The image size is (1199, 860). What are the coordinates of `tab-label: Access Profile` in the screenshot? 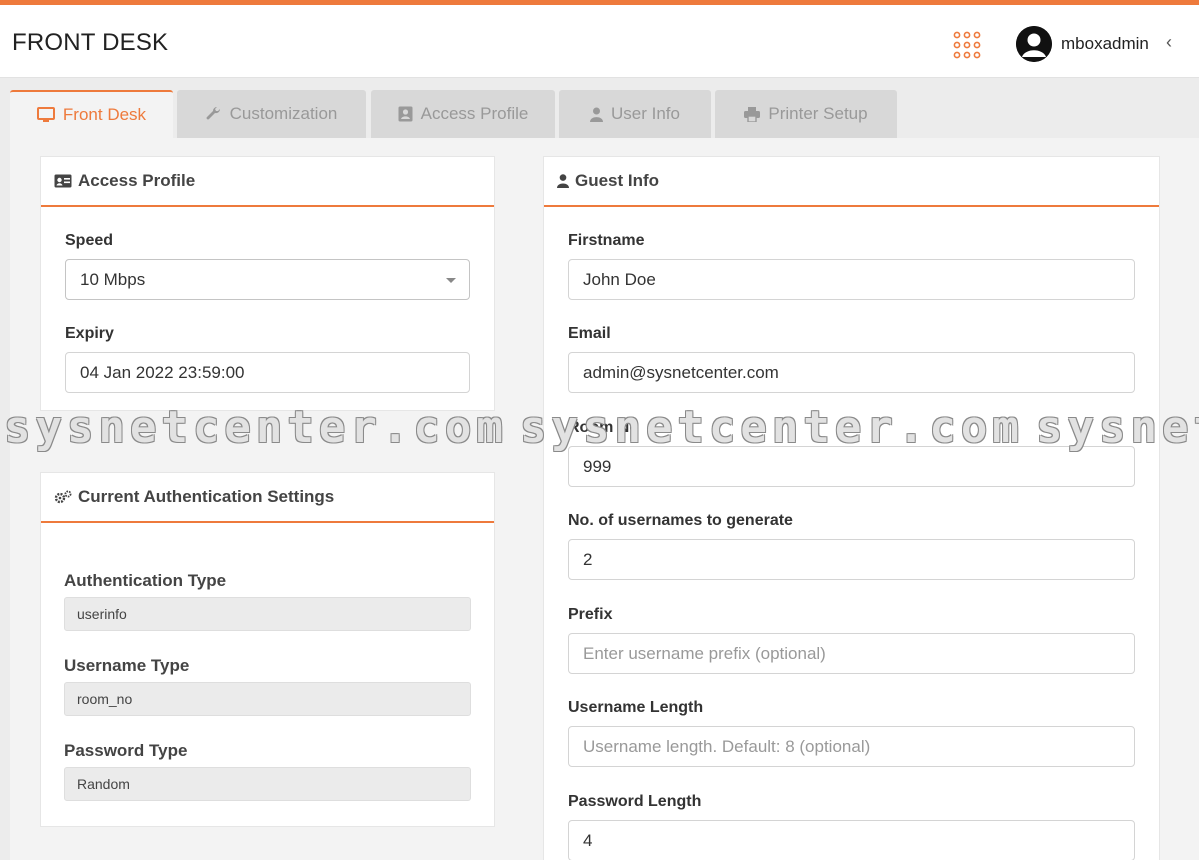 It's located at (474, 113).